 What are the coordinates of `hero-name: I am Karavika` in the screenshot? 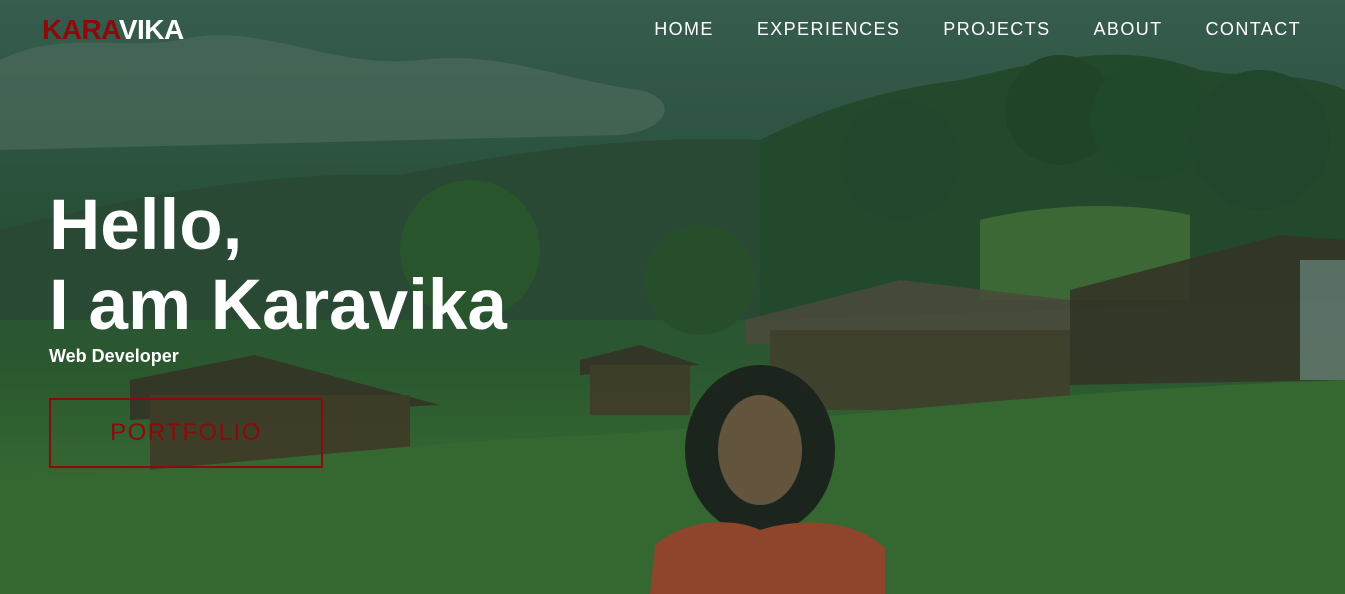 It's located at (278, 305).